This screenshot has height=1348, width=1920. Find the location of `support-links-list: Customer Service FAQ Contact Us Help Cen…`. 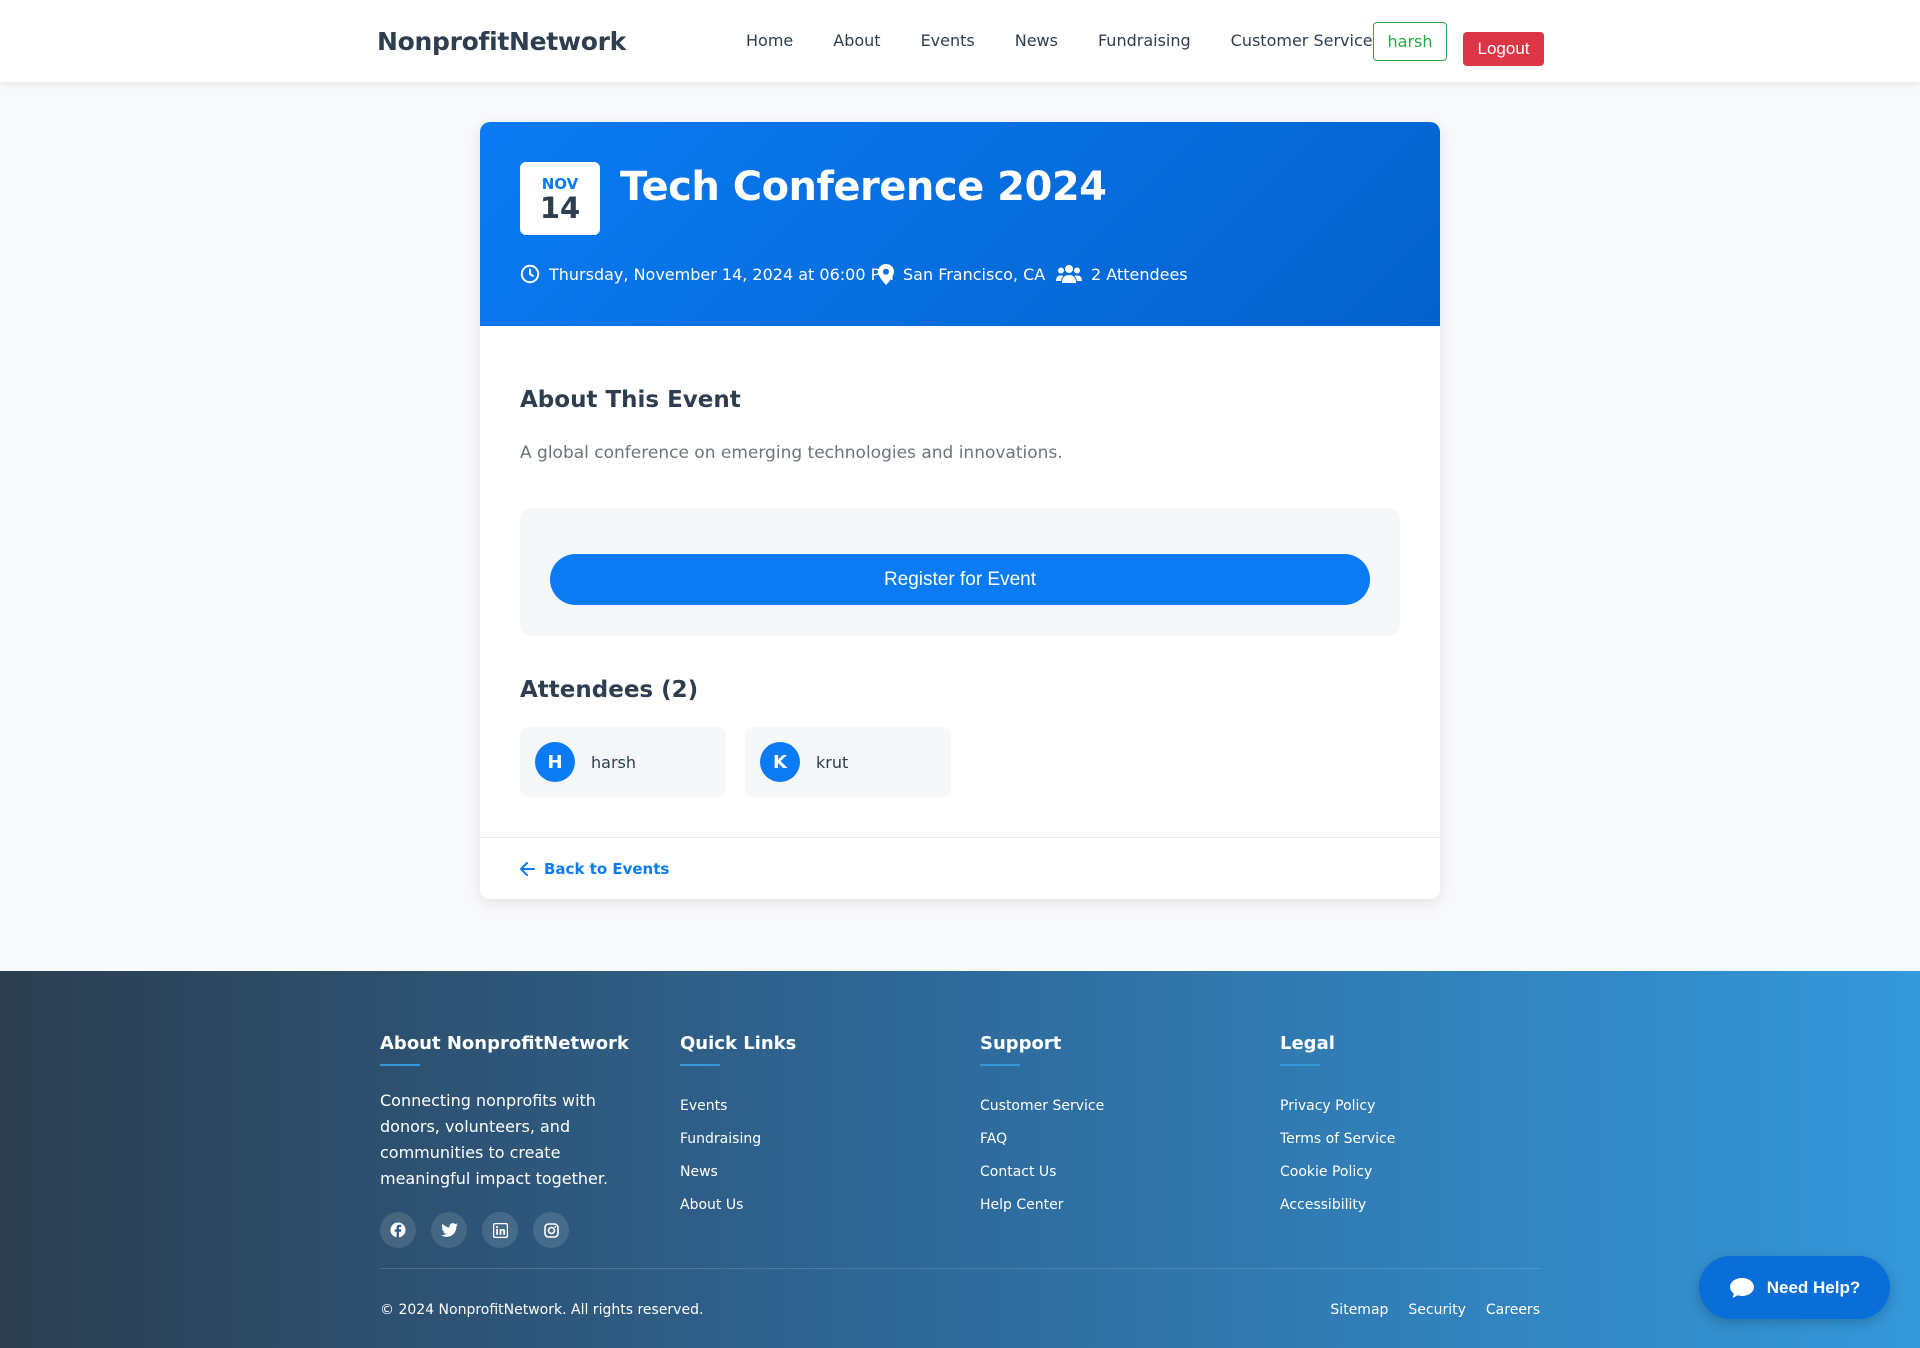

support-links-list: Customer Service FAQ Contact Us Help Cen… is located at coordinates (1042, 1156).